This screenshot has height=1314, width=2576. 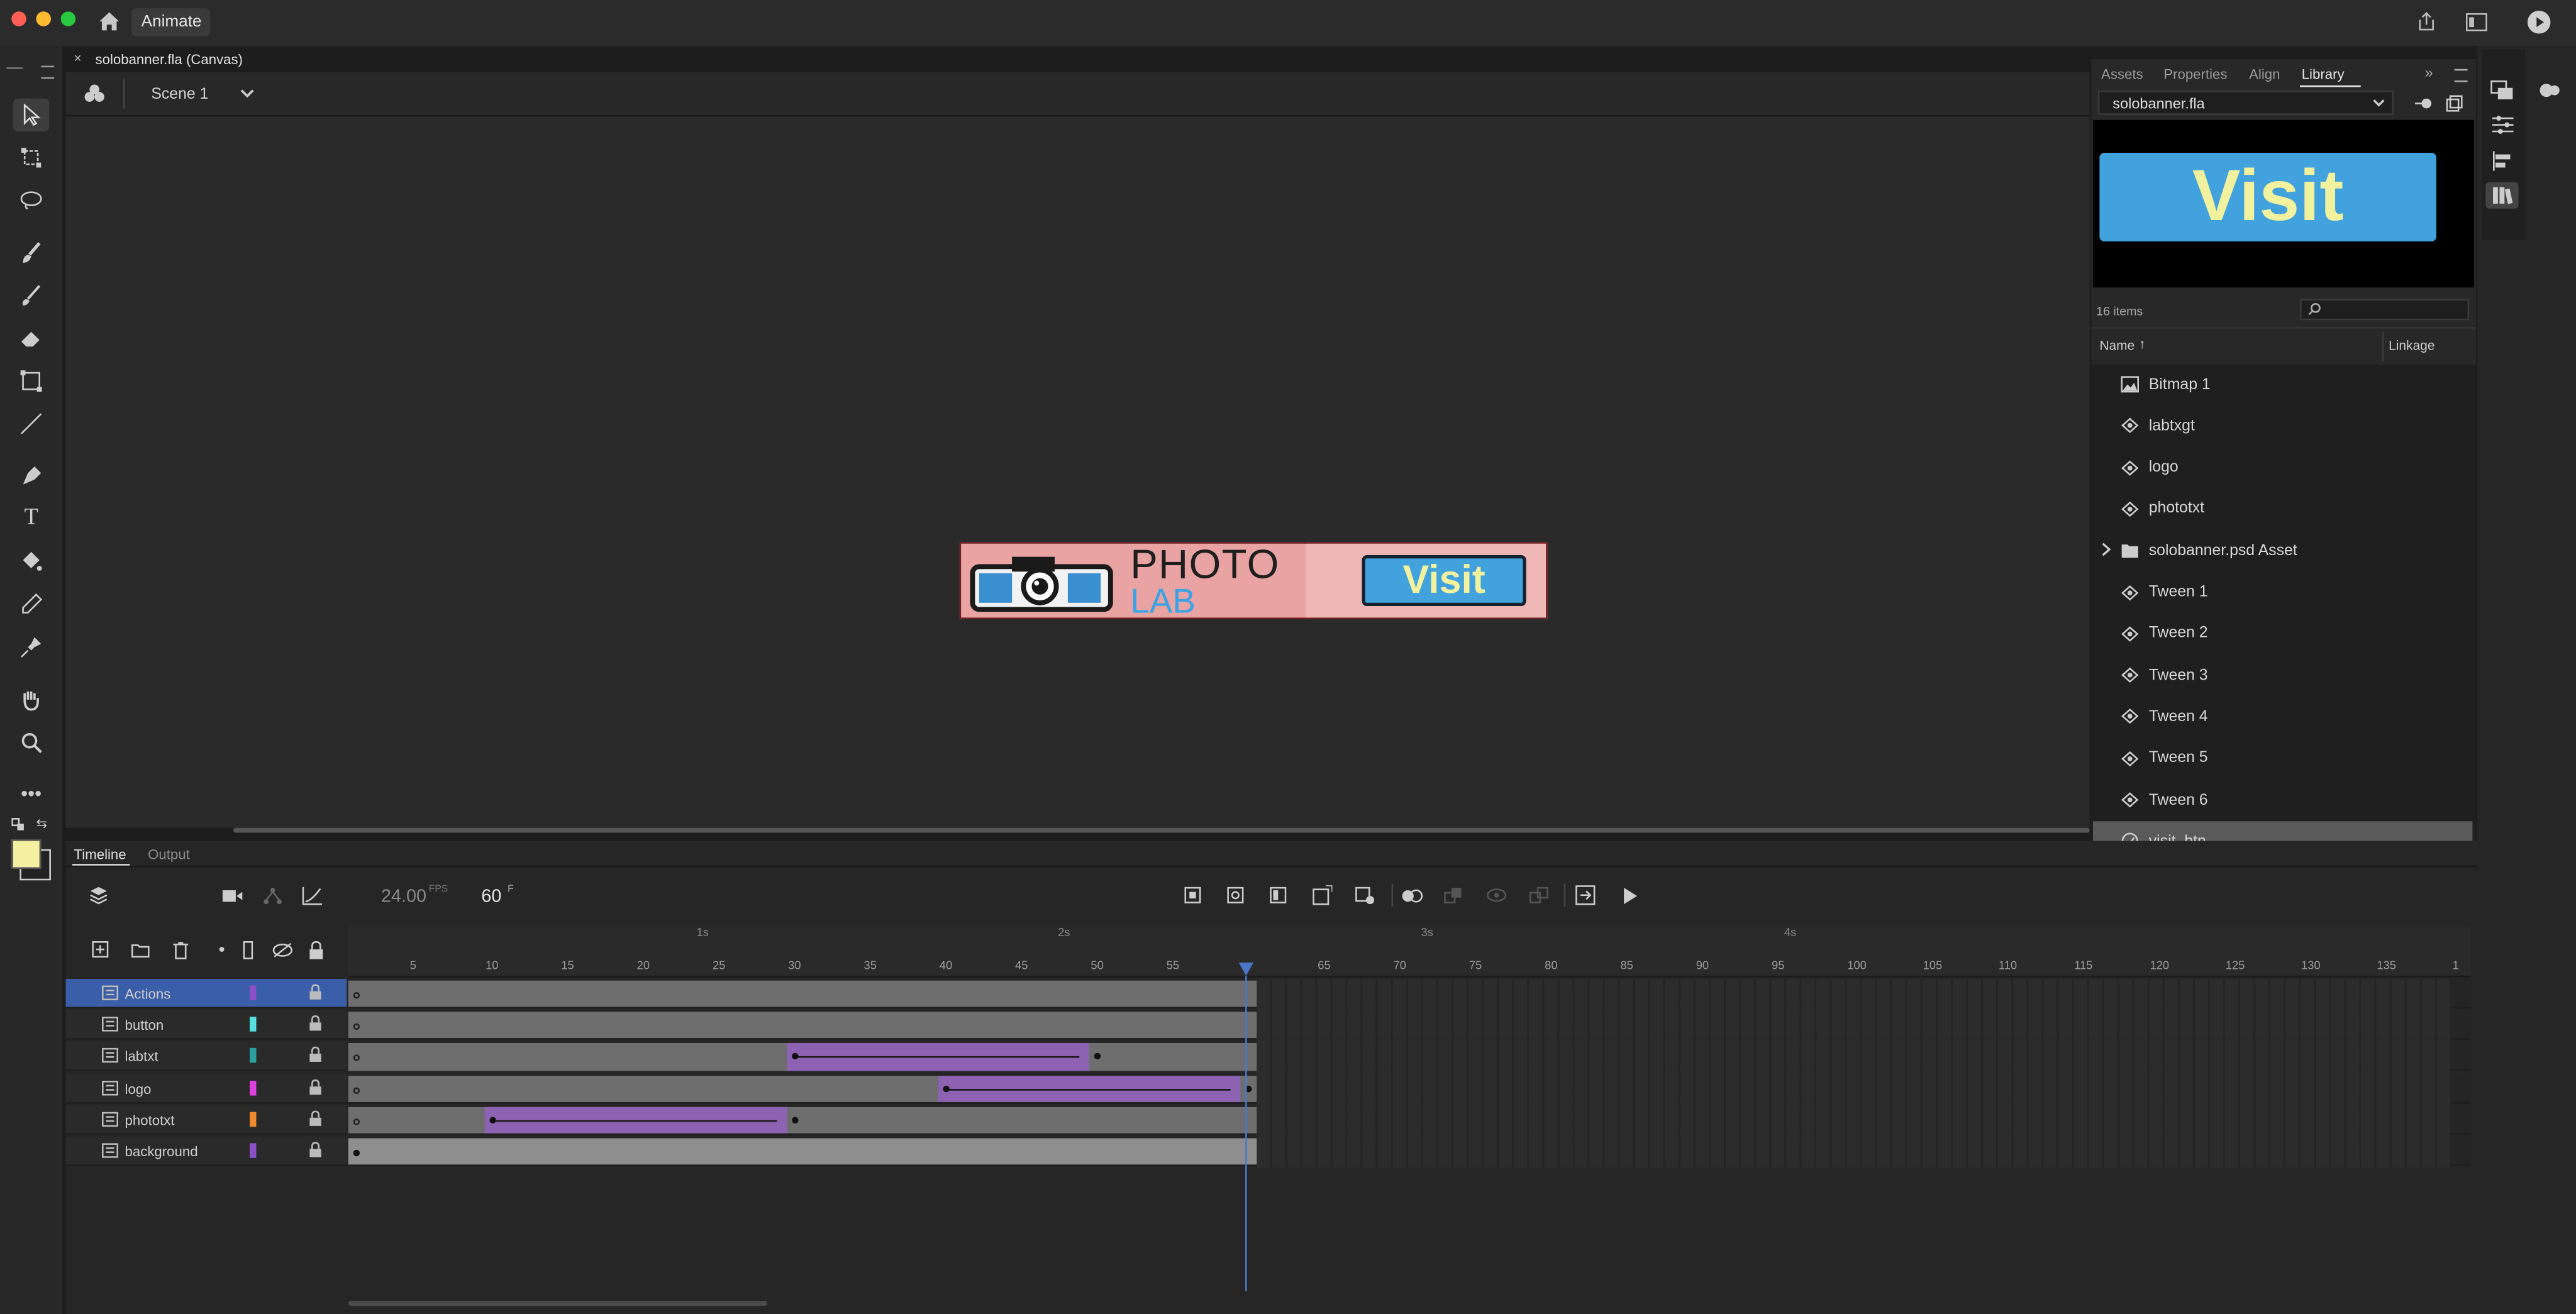 I want to click on library-item: Tween 1, so click(x=2282, y=592).